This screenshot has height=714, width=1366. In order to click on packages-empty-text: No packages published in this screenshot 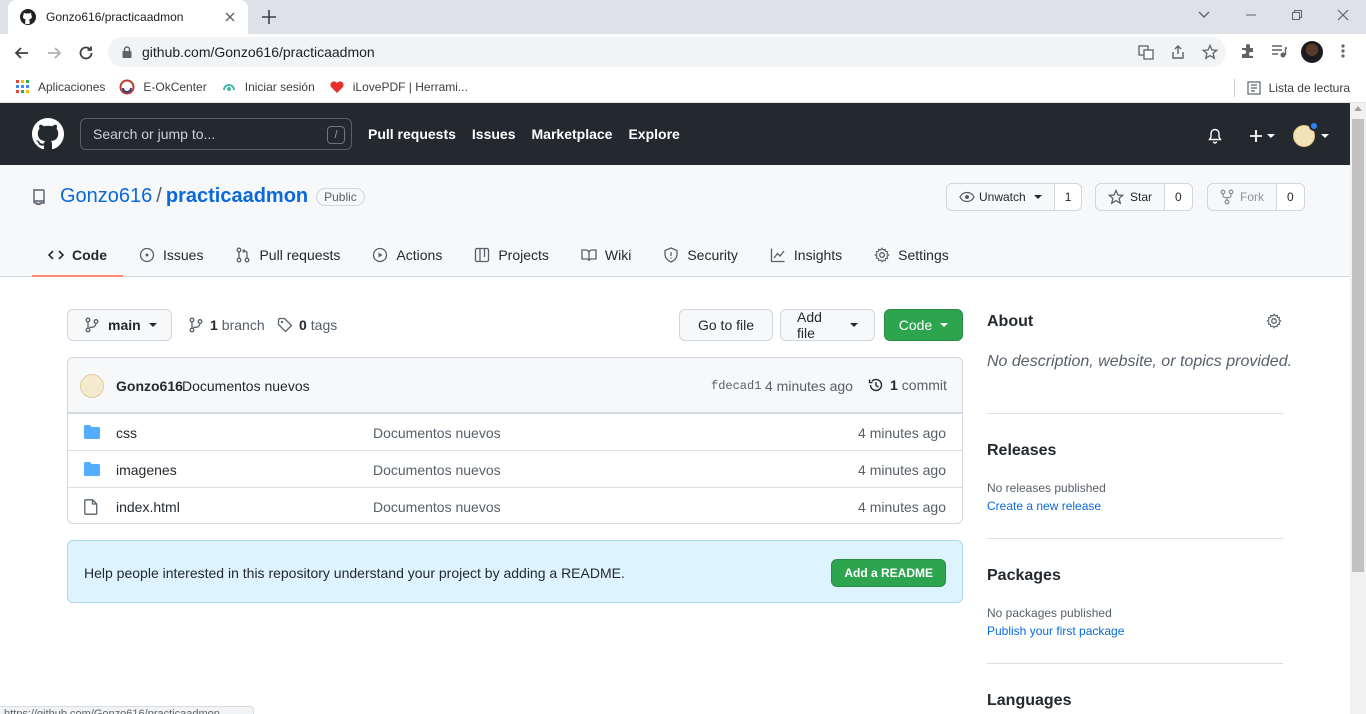, I will do `click(1049, 613)`.